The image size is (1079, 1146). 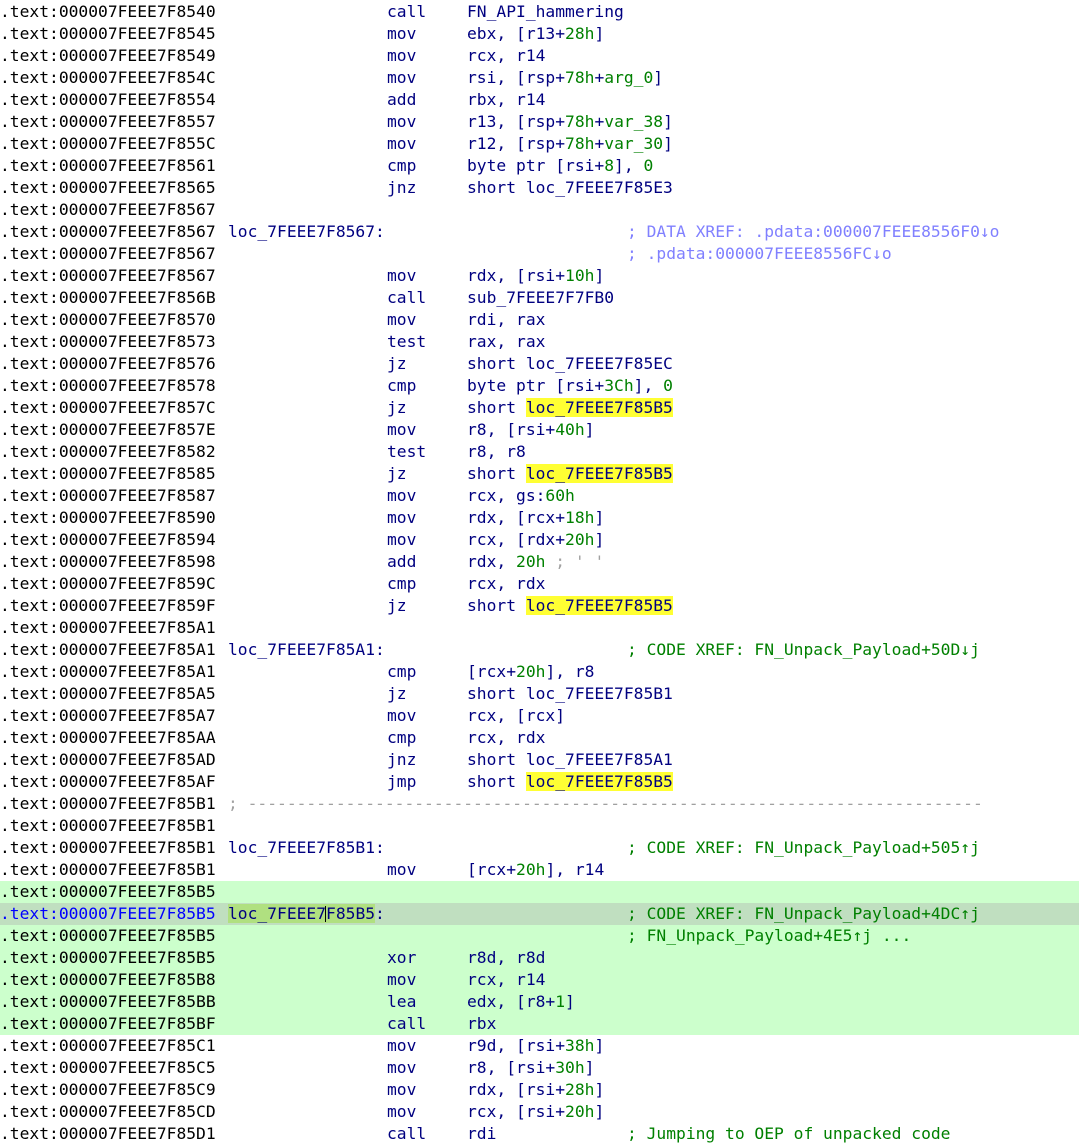 What do you see at coordinates (535, 276) in the screenshot?
I see `operands: rdx, [rsi+10h]` at bounding box center [535, 276].